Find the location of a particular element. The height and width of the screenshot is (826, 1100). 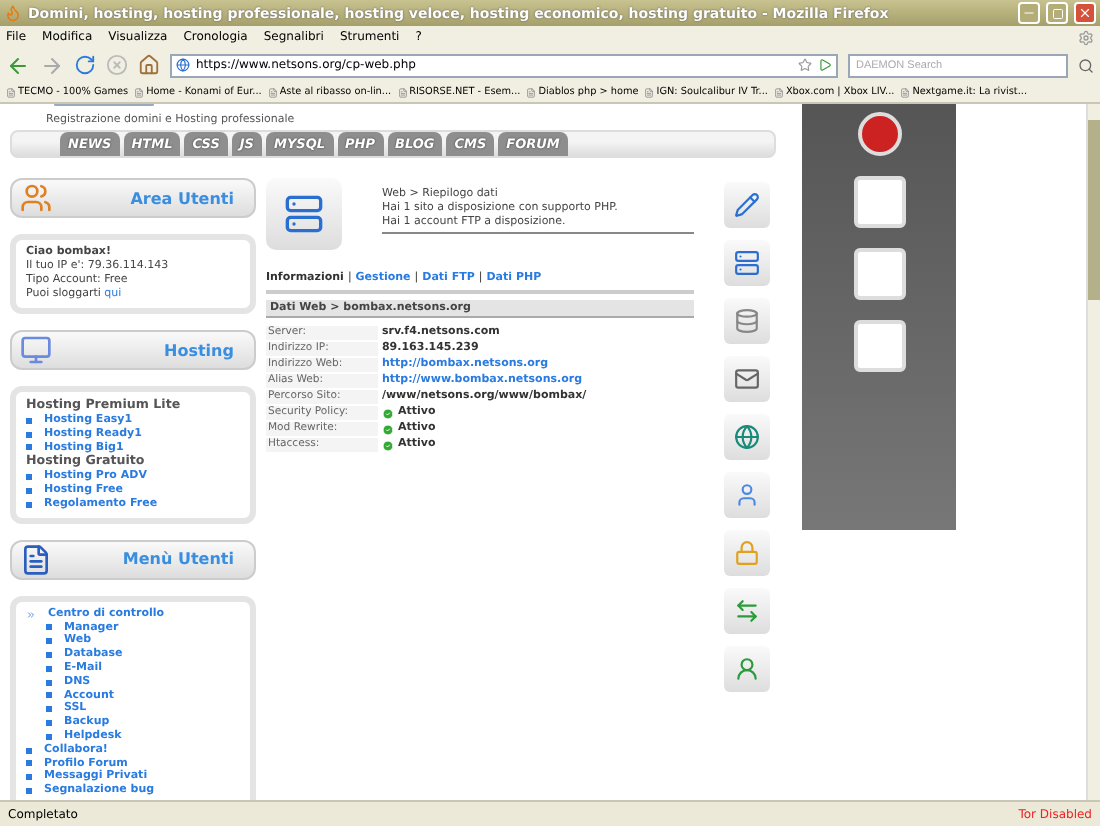

lock-icon is located at coordinates (747, 553).